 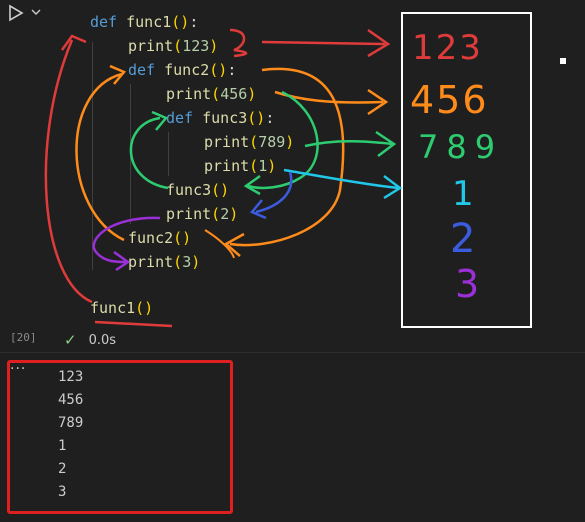 I want to click on cell-gutter: [20], so click(x=24, y=176).